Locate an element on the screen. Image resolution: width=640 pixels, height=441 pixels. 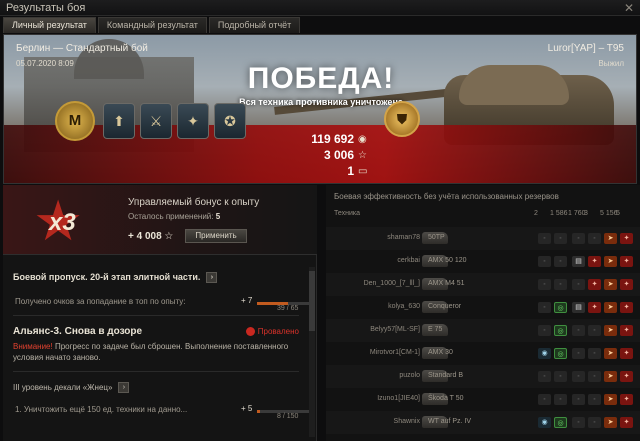
tab-team-result: Командный результат is located at coordinates (152, 25).